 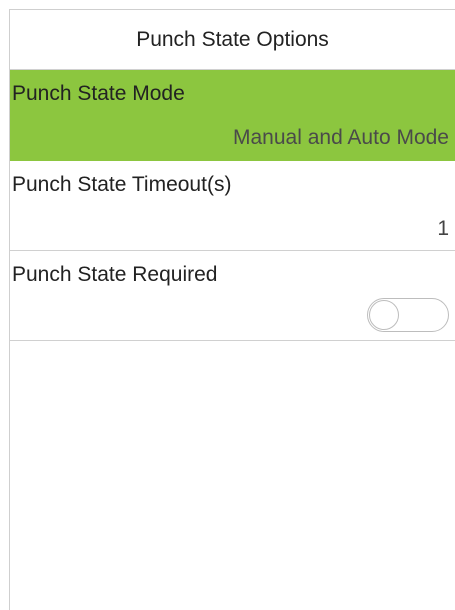 What do you see at coordinates (232, 40) in the screenshot?
I see `page-title: Punch State Options` at bounding box center [232, 40].